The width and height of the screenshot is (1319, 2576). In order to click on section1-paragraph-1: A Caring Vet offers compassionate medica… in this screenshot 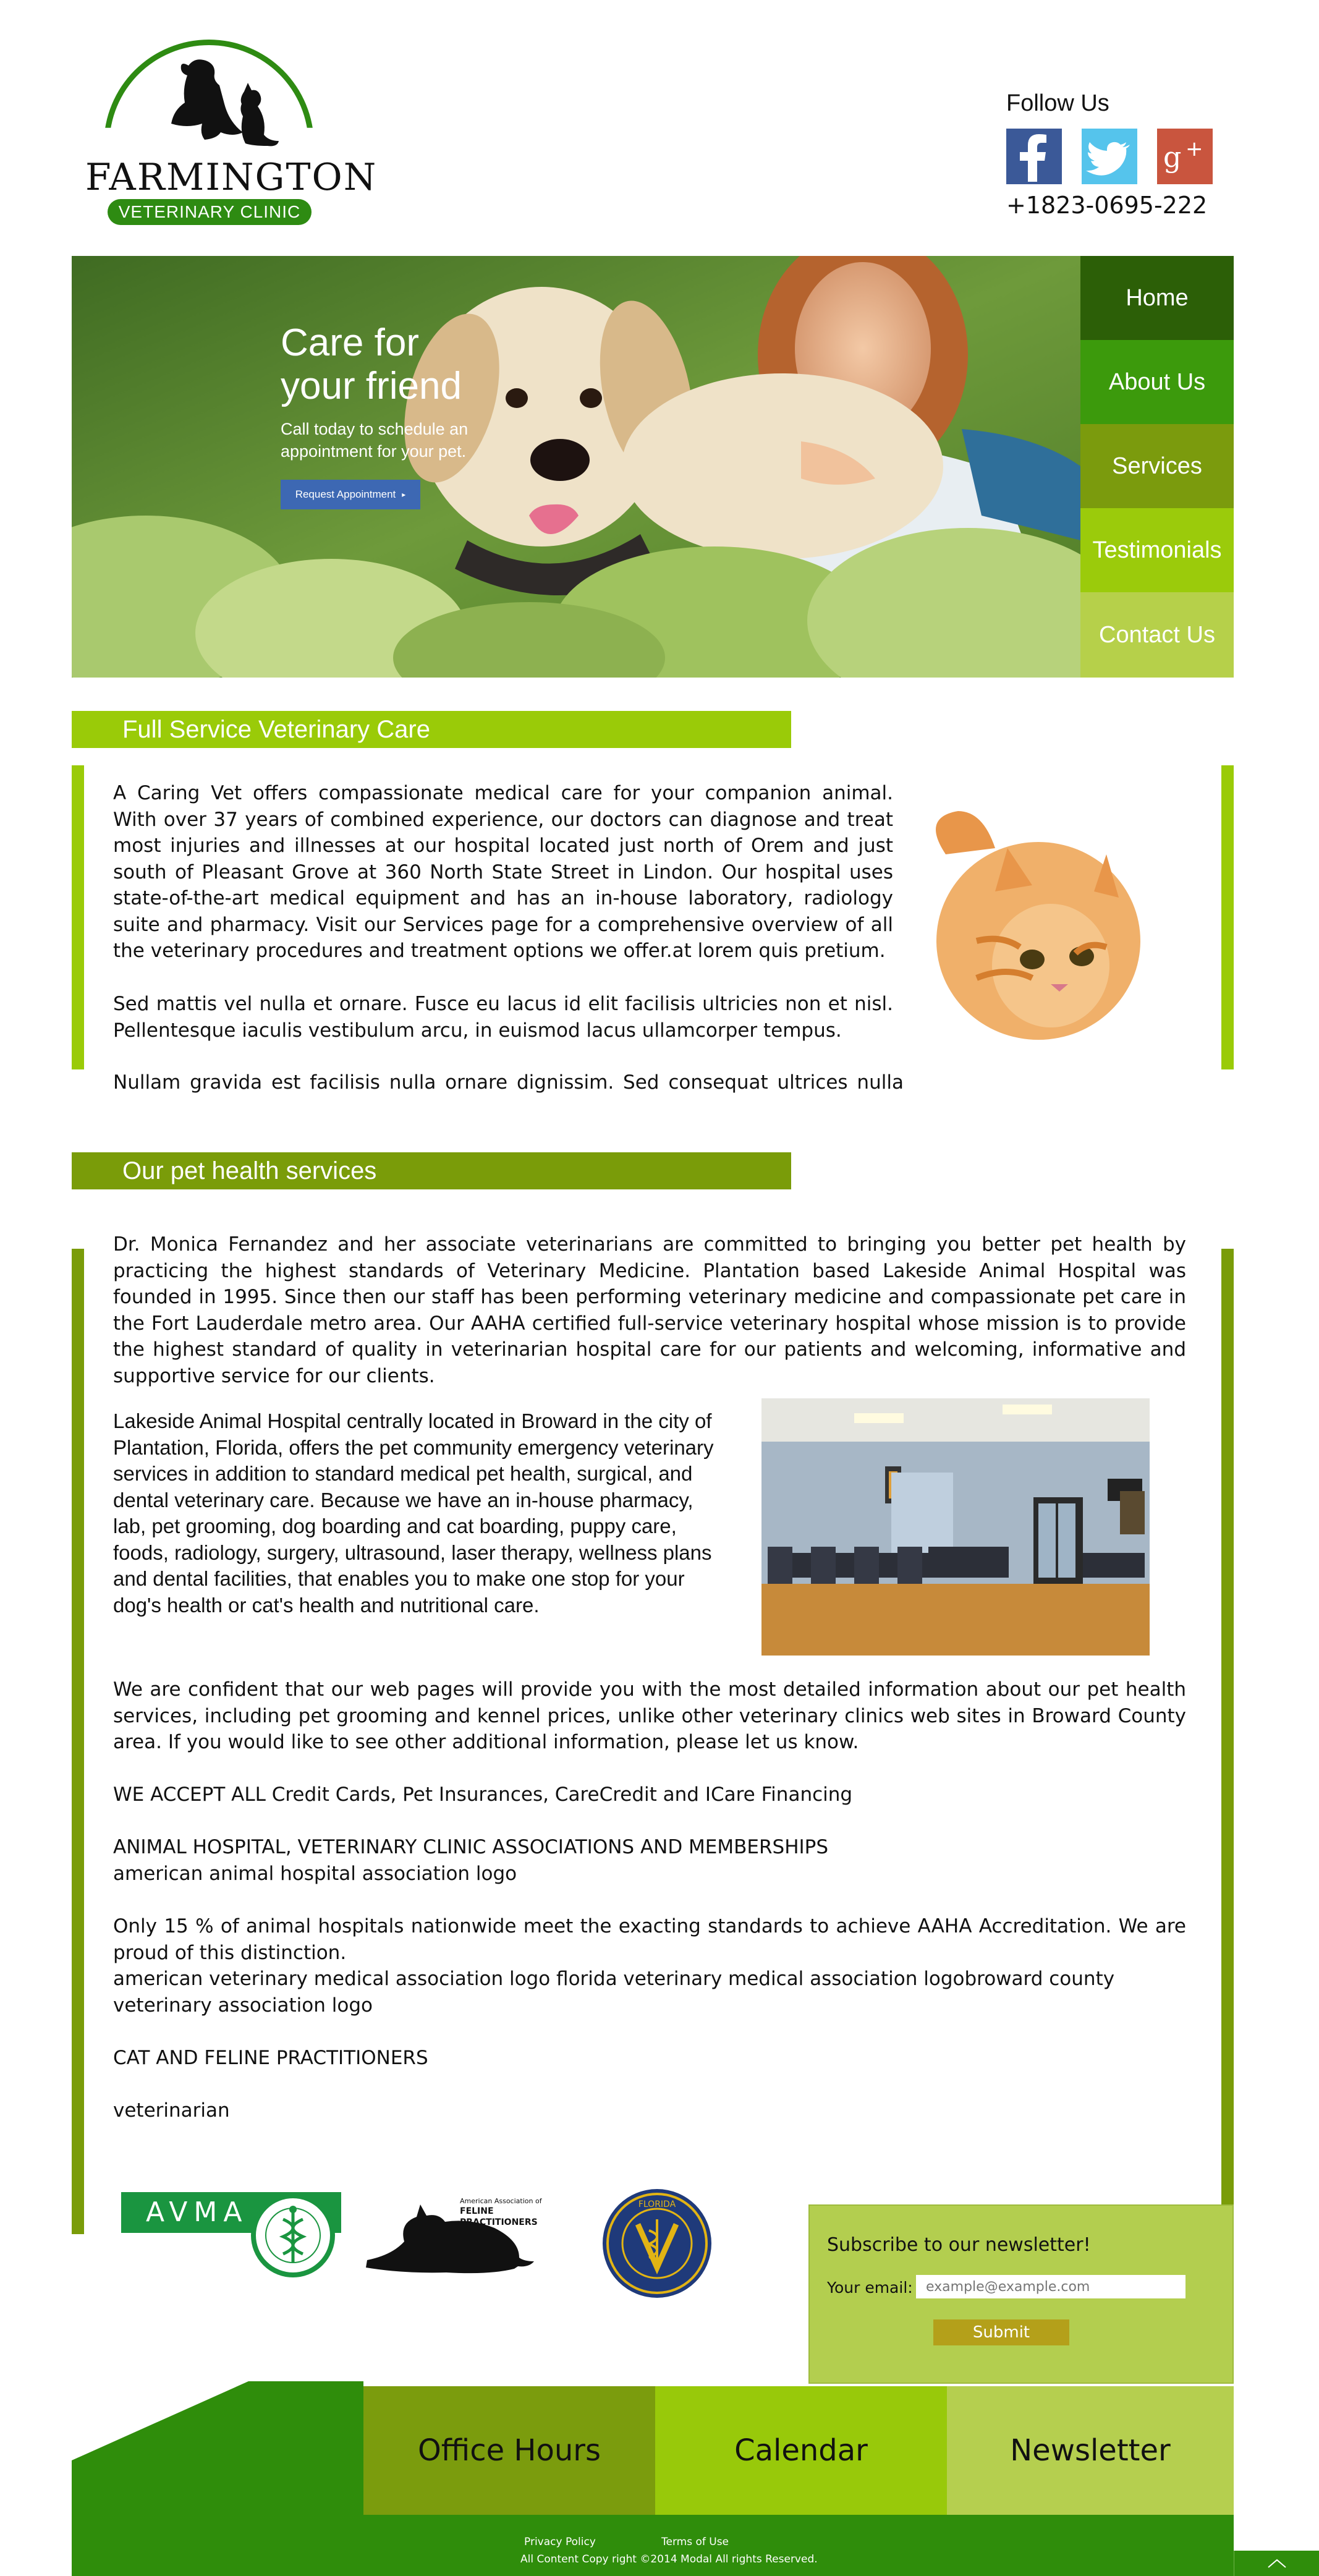, I will do `click(503, 872)`.